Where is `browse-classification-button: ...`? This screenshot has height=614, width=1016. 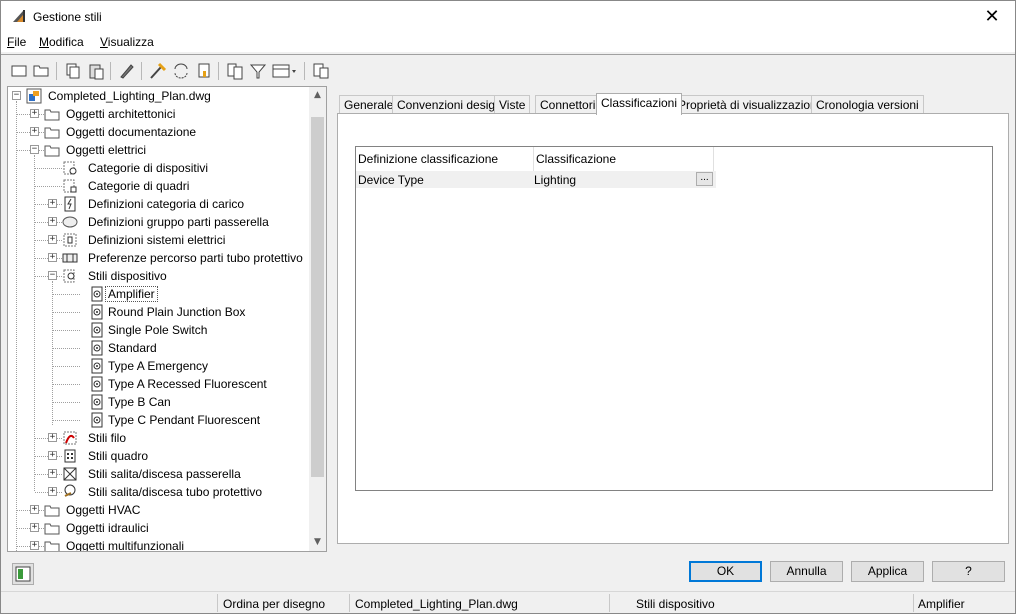
browse-classification-button: ... is located at coordinates (704, 179).